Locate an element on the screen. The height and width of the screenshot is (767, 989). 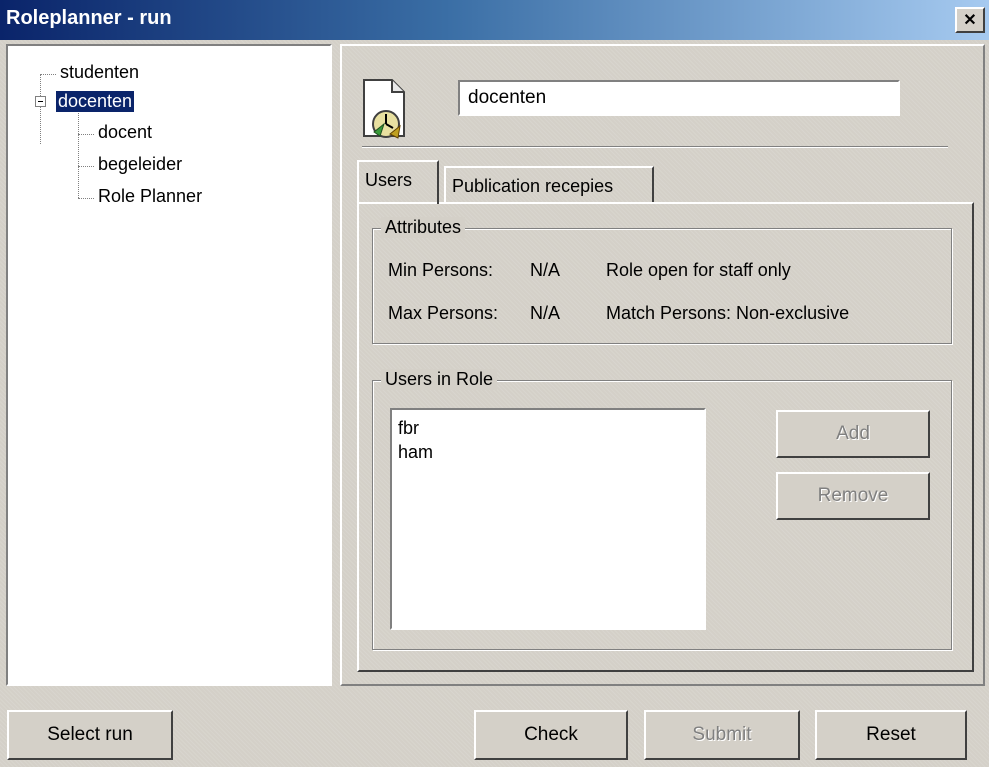
select-run-button: Select run is located at coordinates (90, 735).